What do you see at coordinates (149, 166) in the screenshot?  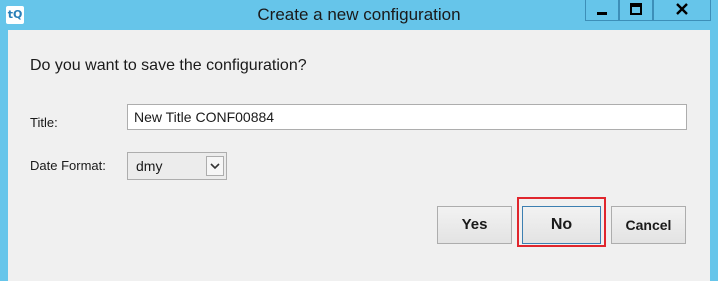 I see `date-format-value: dmy` at bounding box center [149, 166].